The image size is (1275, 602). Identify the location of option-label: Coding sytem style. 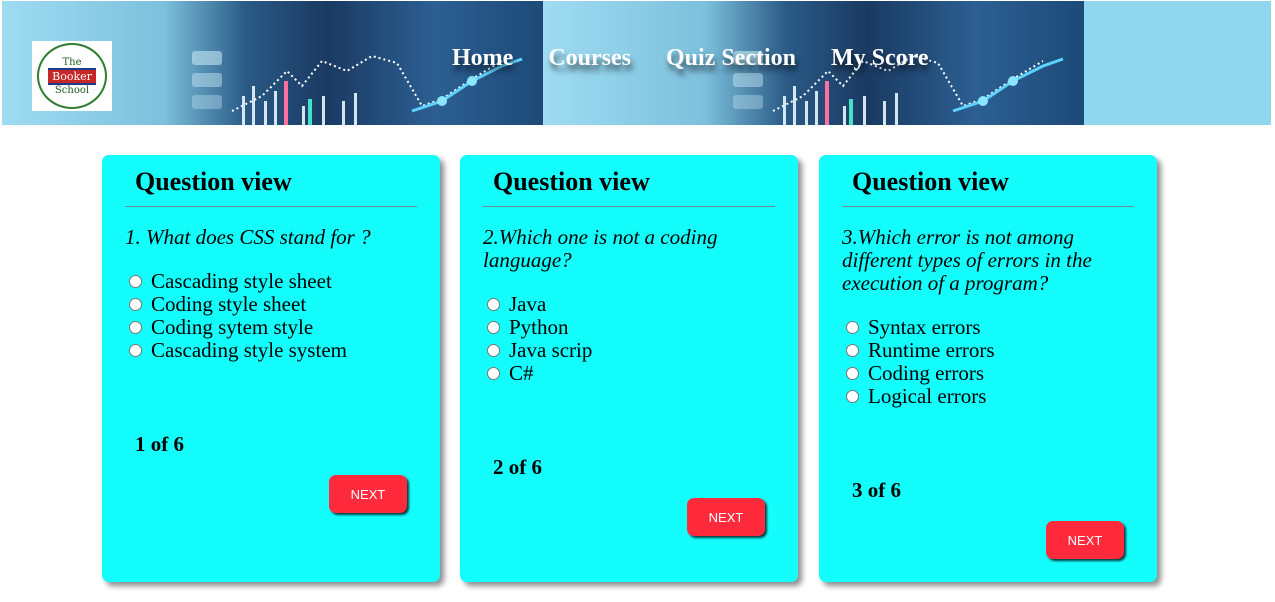
(232, 327).